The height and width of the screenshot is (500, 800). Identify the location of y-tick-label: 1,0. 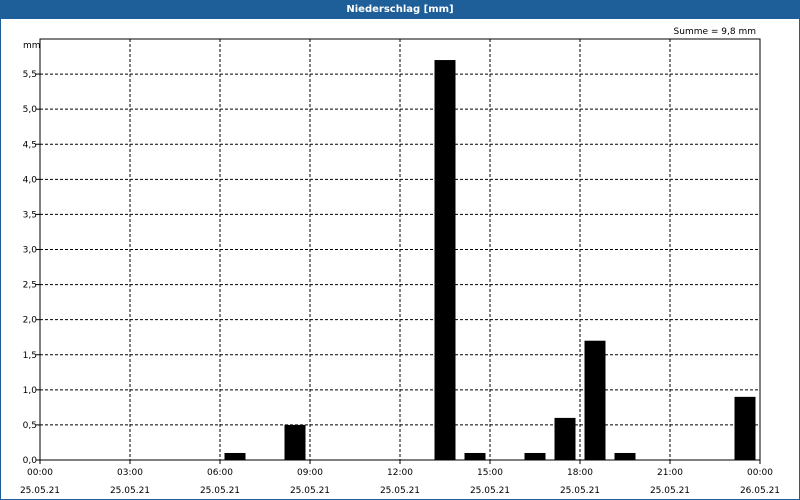
(30, 391).